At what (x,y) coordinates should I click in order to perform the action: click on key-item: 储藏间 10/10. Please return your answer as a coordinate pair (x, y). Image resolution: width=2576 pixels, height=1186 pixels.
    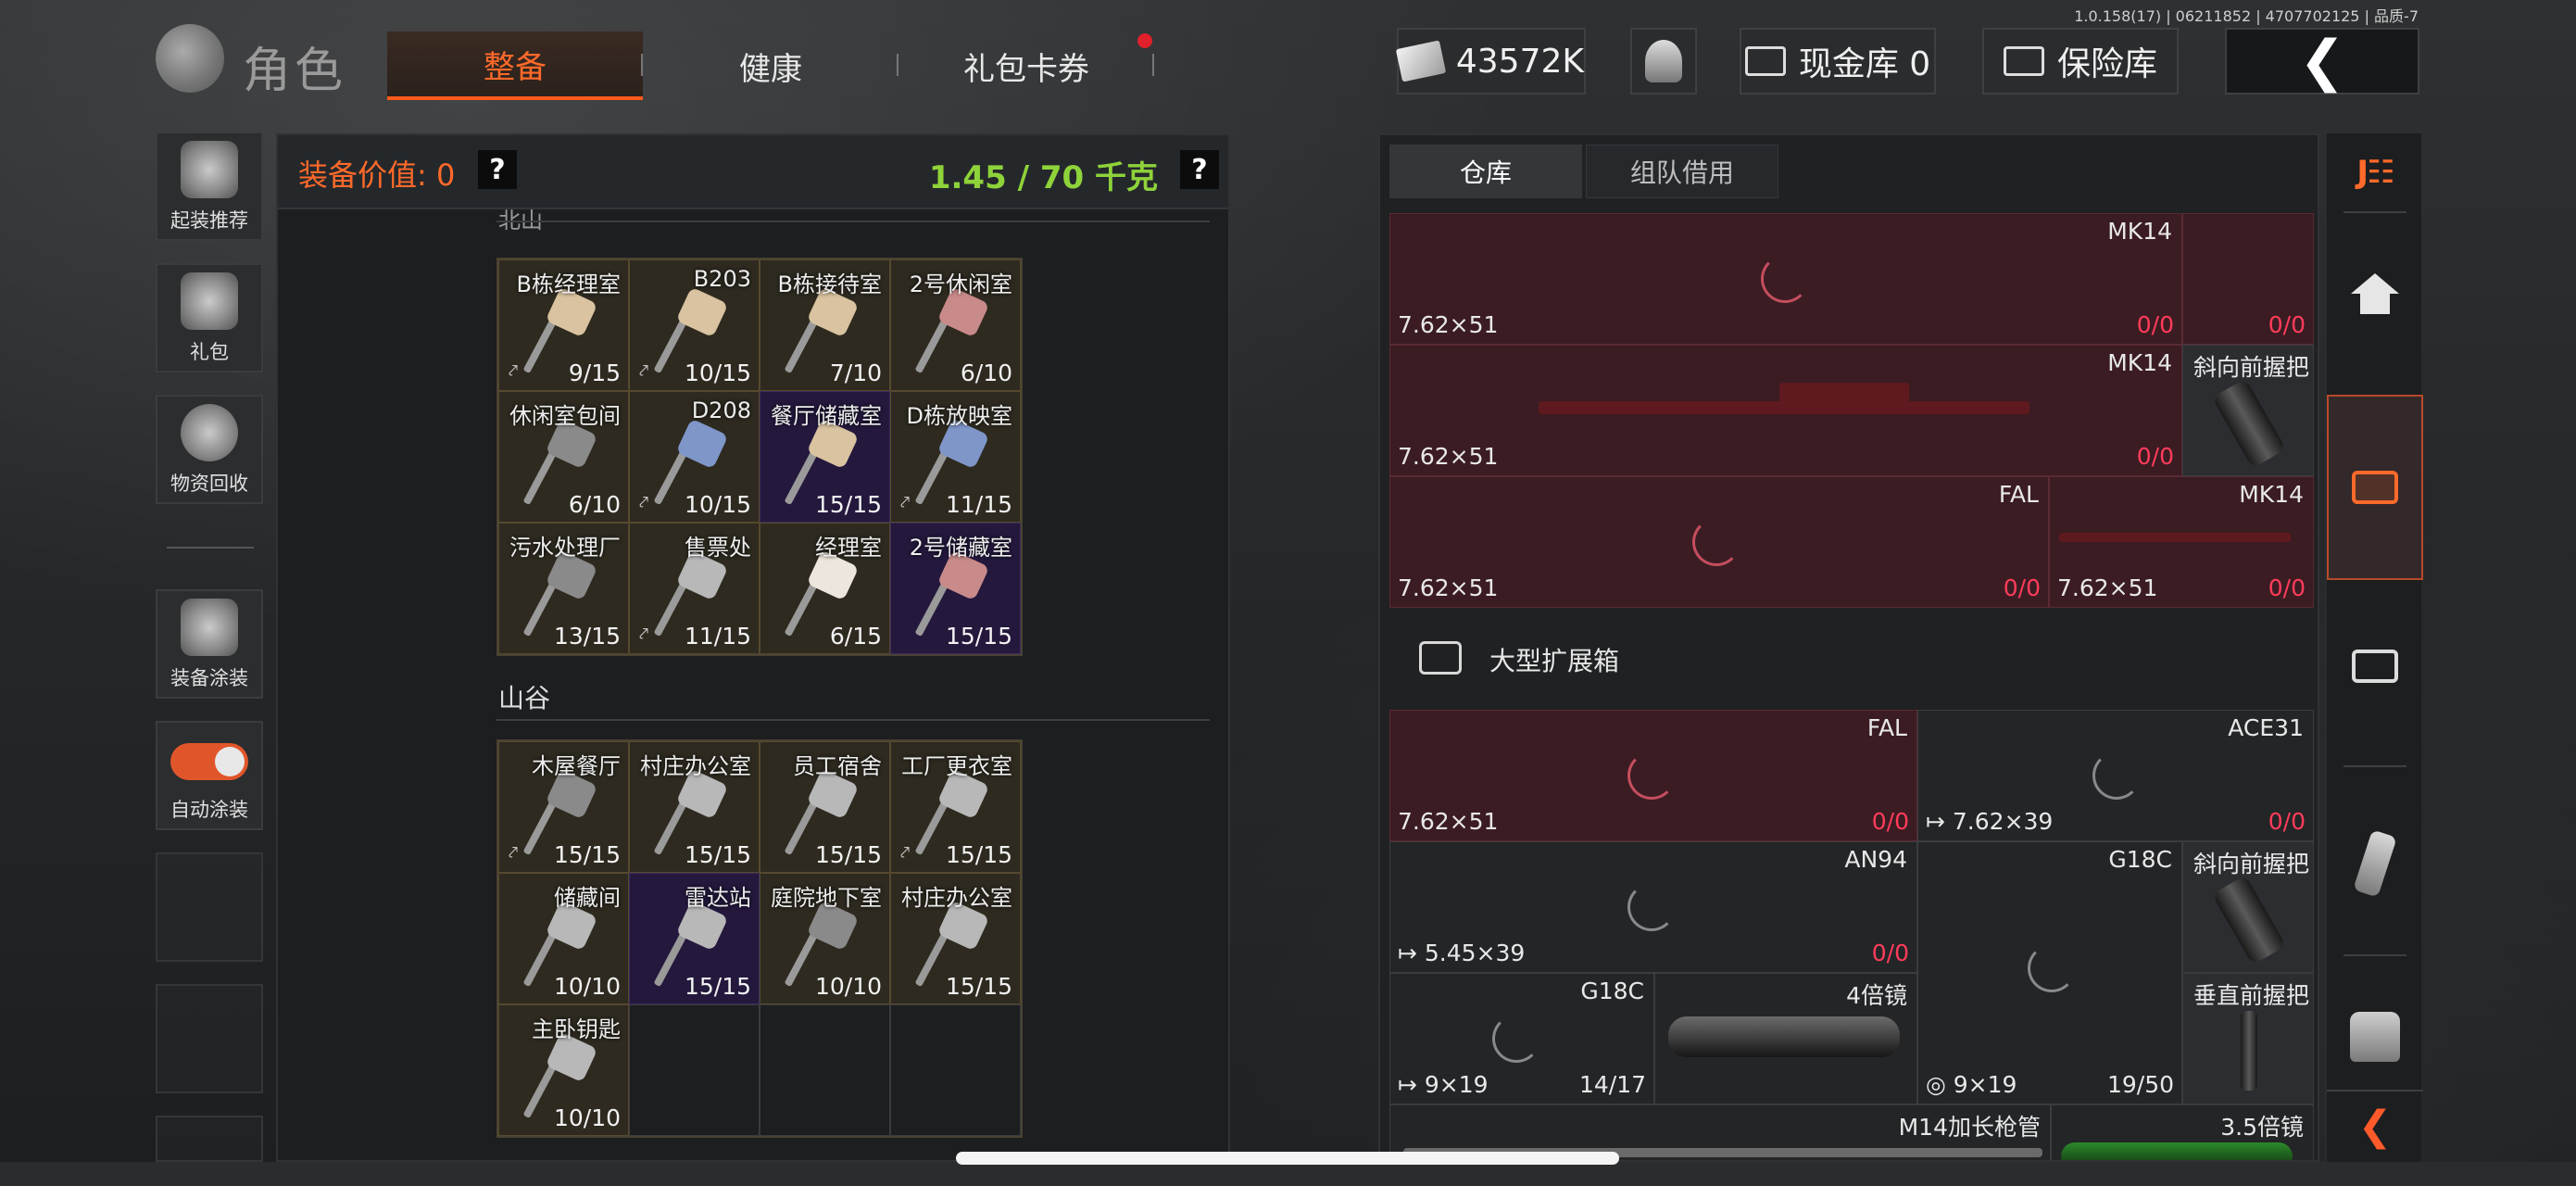
    Looking at the image, I should click on (563, 938).